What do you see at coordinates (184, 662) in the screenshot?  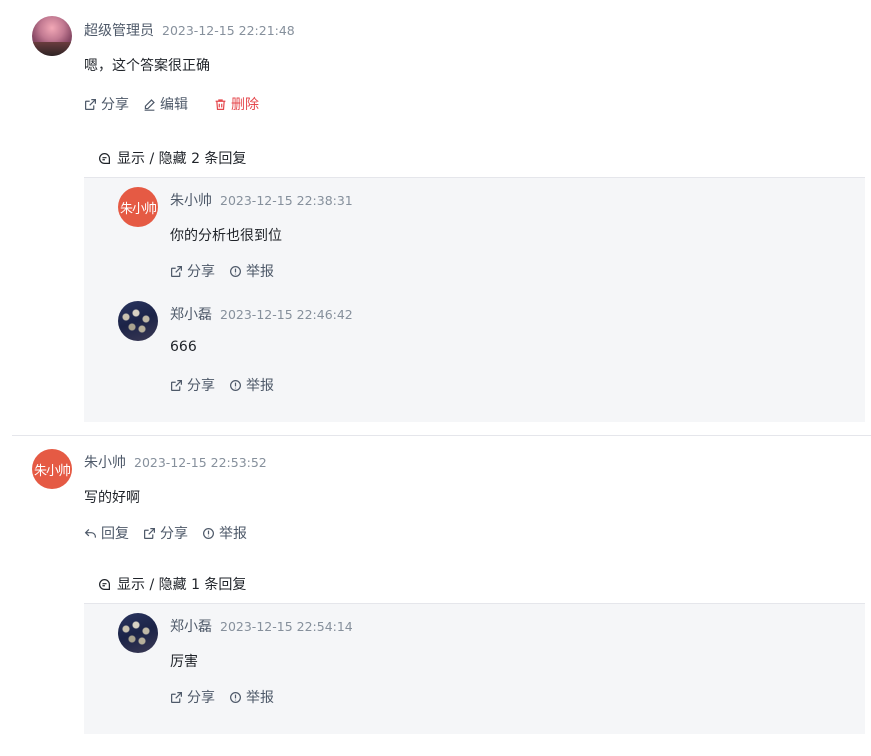 I see `reply-text: 厉害` at bounding box center [184, 662].